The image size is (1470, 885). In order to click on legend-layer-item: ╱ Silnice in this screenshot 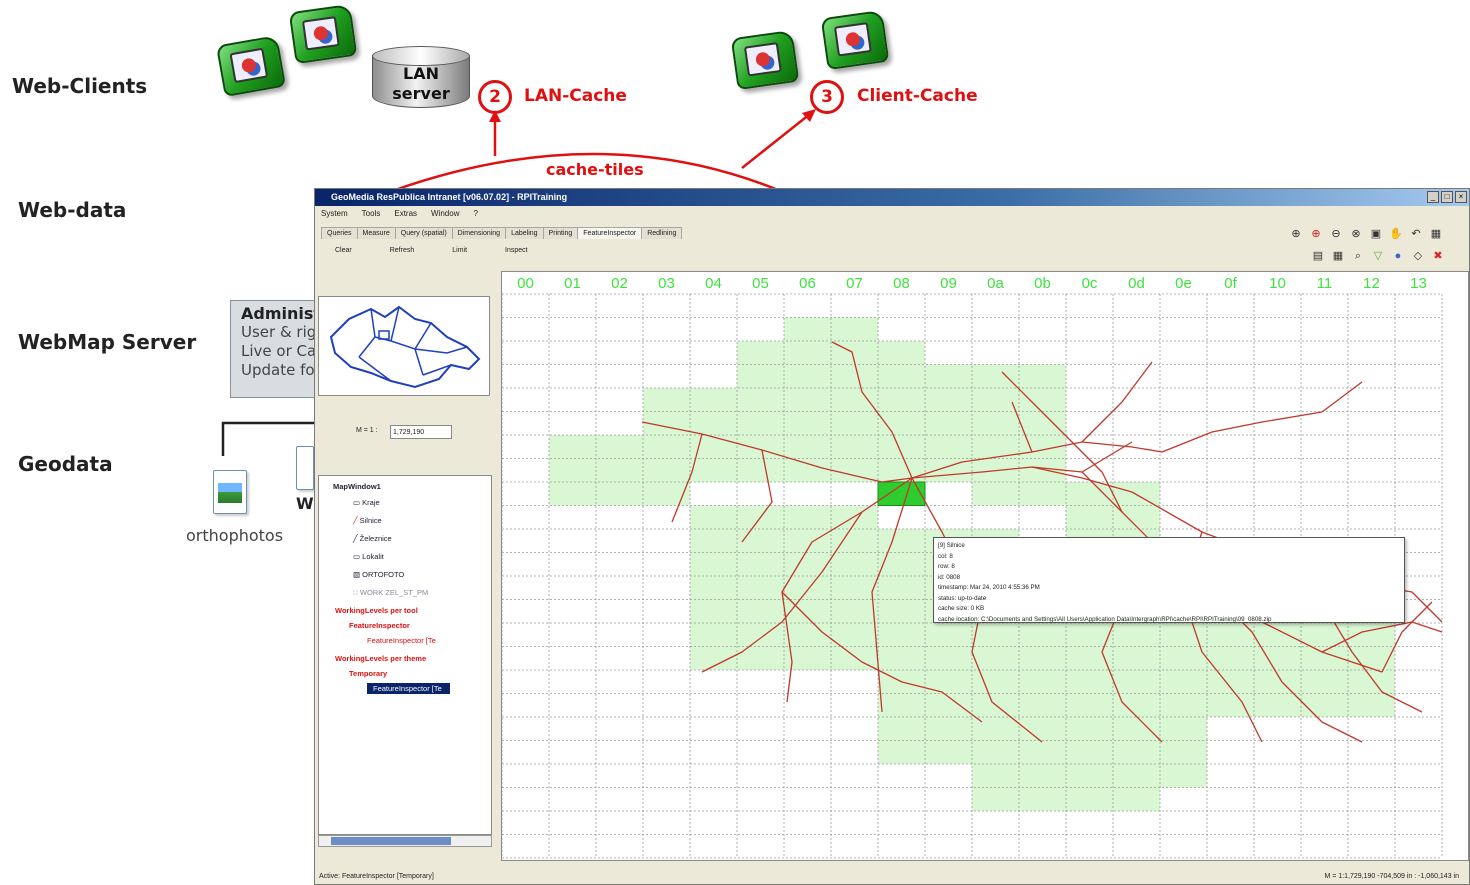, I will do `click(367, 520)`.